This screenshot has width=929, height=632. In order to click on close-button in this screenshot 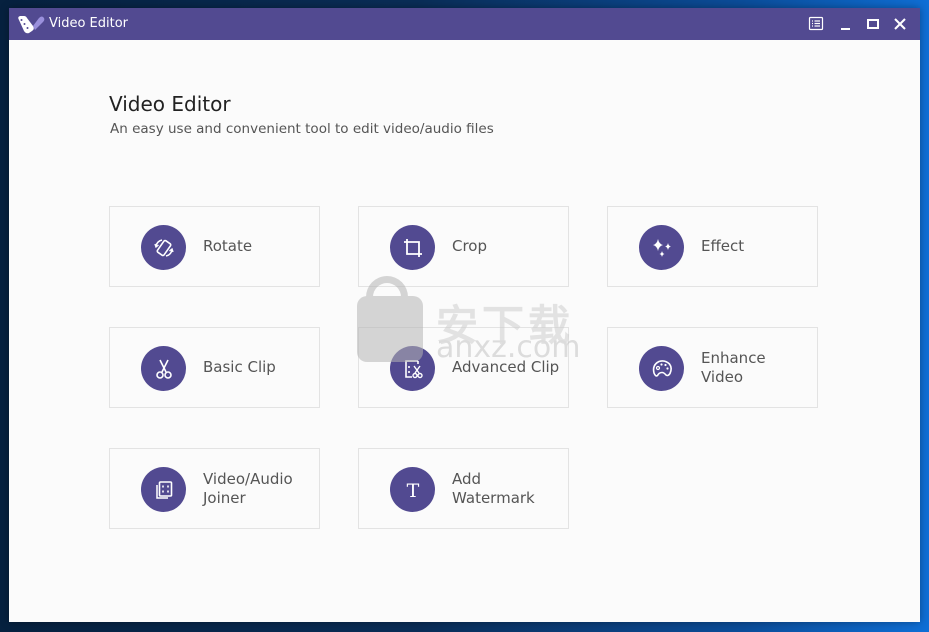, I will do `click(900, 24)`.